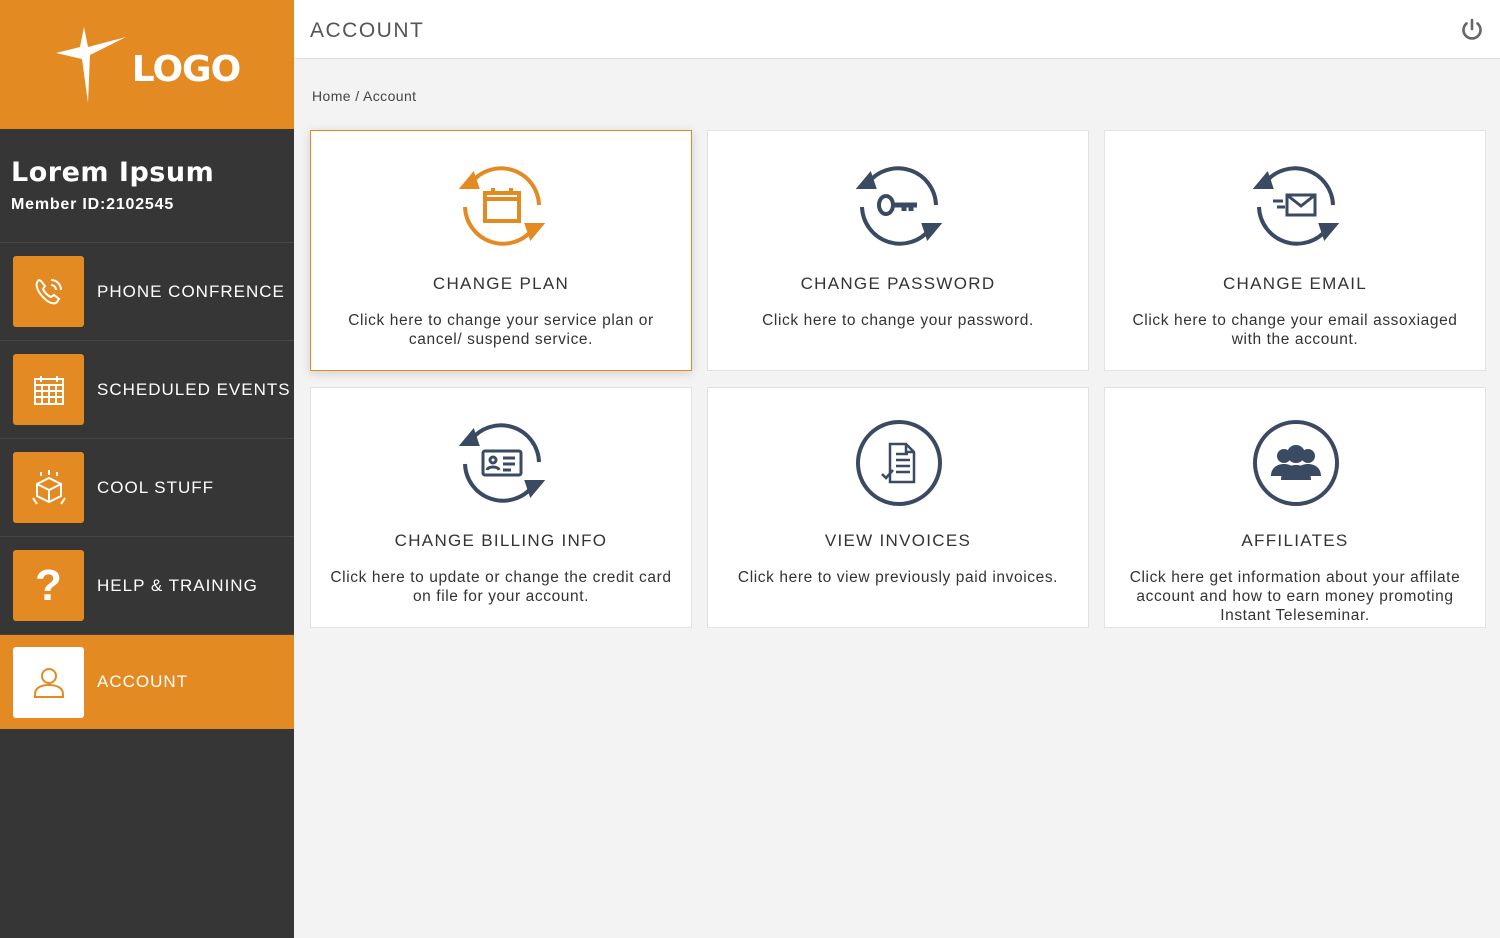  I want to click on nav-help-training: ? HELP & TRAINING, so click(147, 586).